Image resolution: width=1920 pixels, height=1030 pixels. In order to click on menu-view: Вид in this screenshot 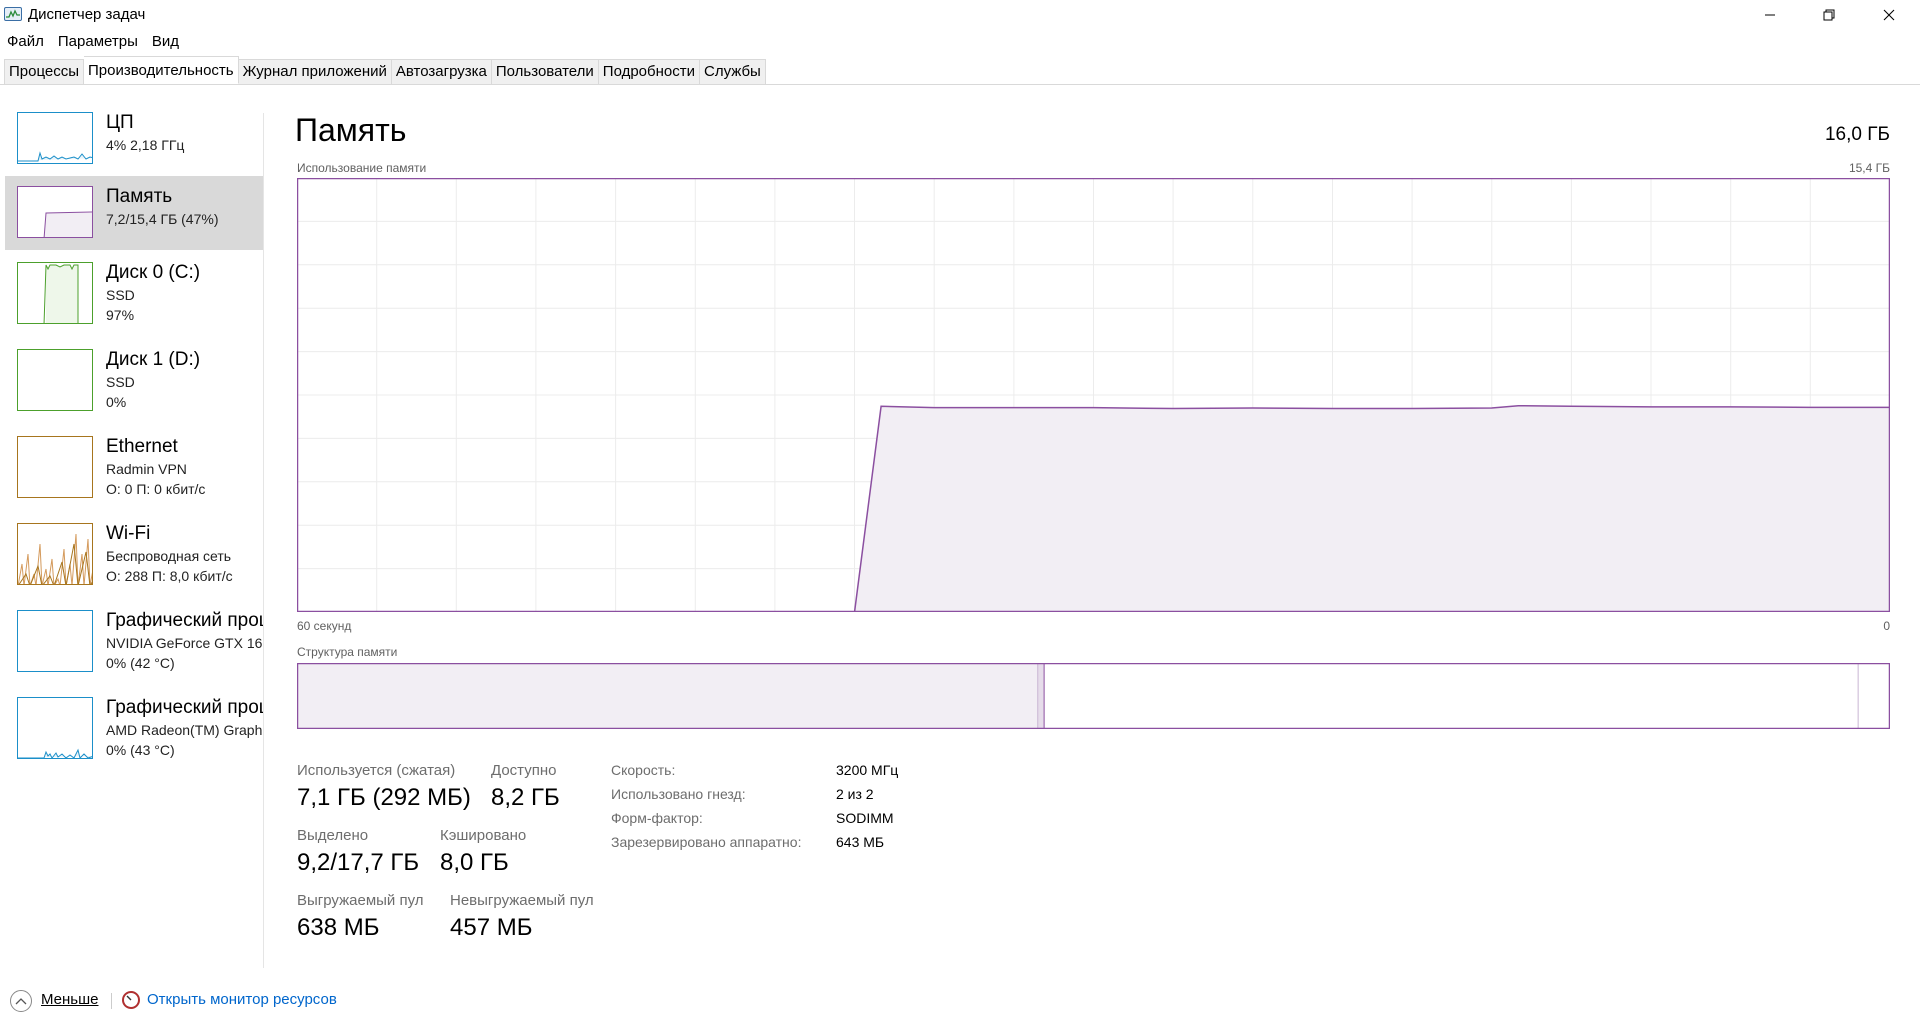, I will do `click(165, 42)`.